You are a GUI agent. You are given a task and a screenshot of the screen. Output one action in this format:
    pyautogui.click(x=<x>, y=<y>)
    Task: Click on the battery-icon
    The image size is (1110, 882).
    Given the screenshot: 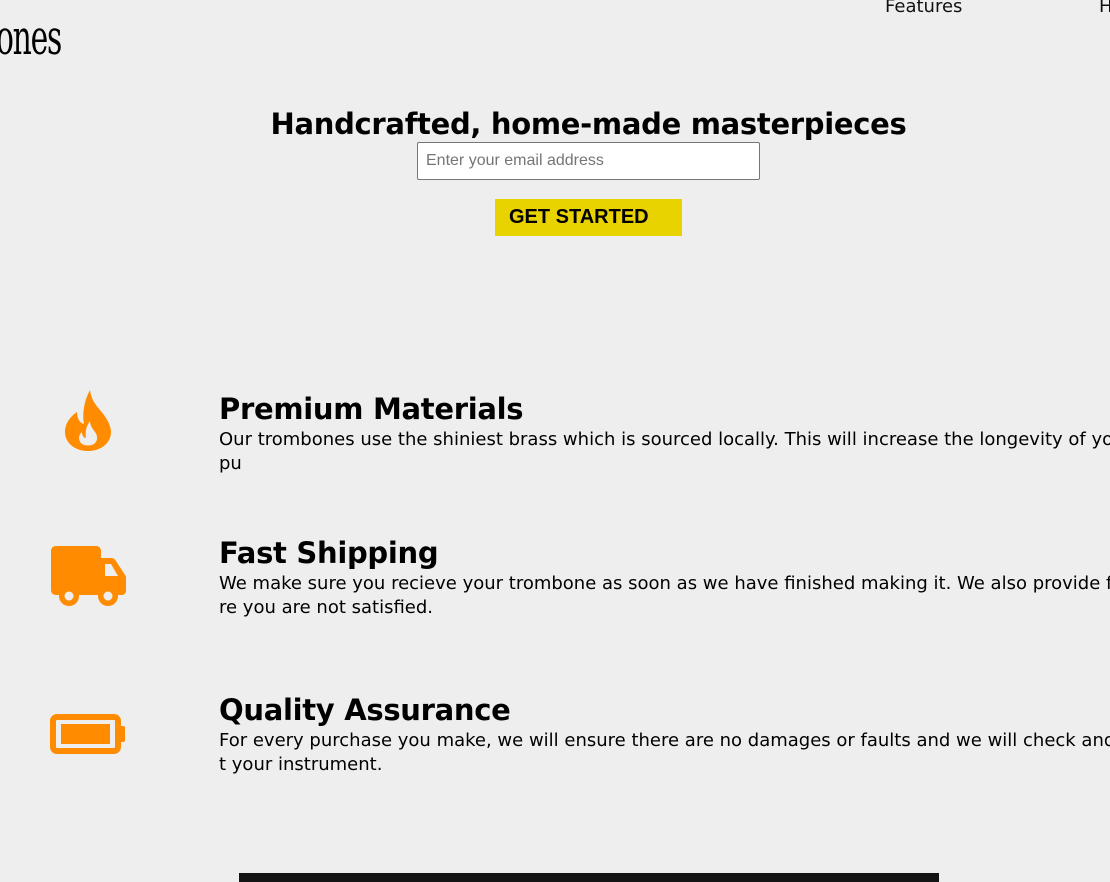 What is the action you would take?
    pyautogui.click(x=87, y=734)
    